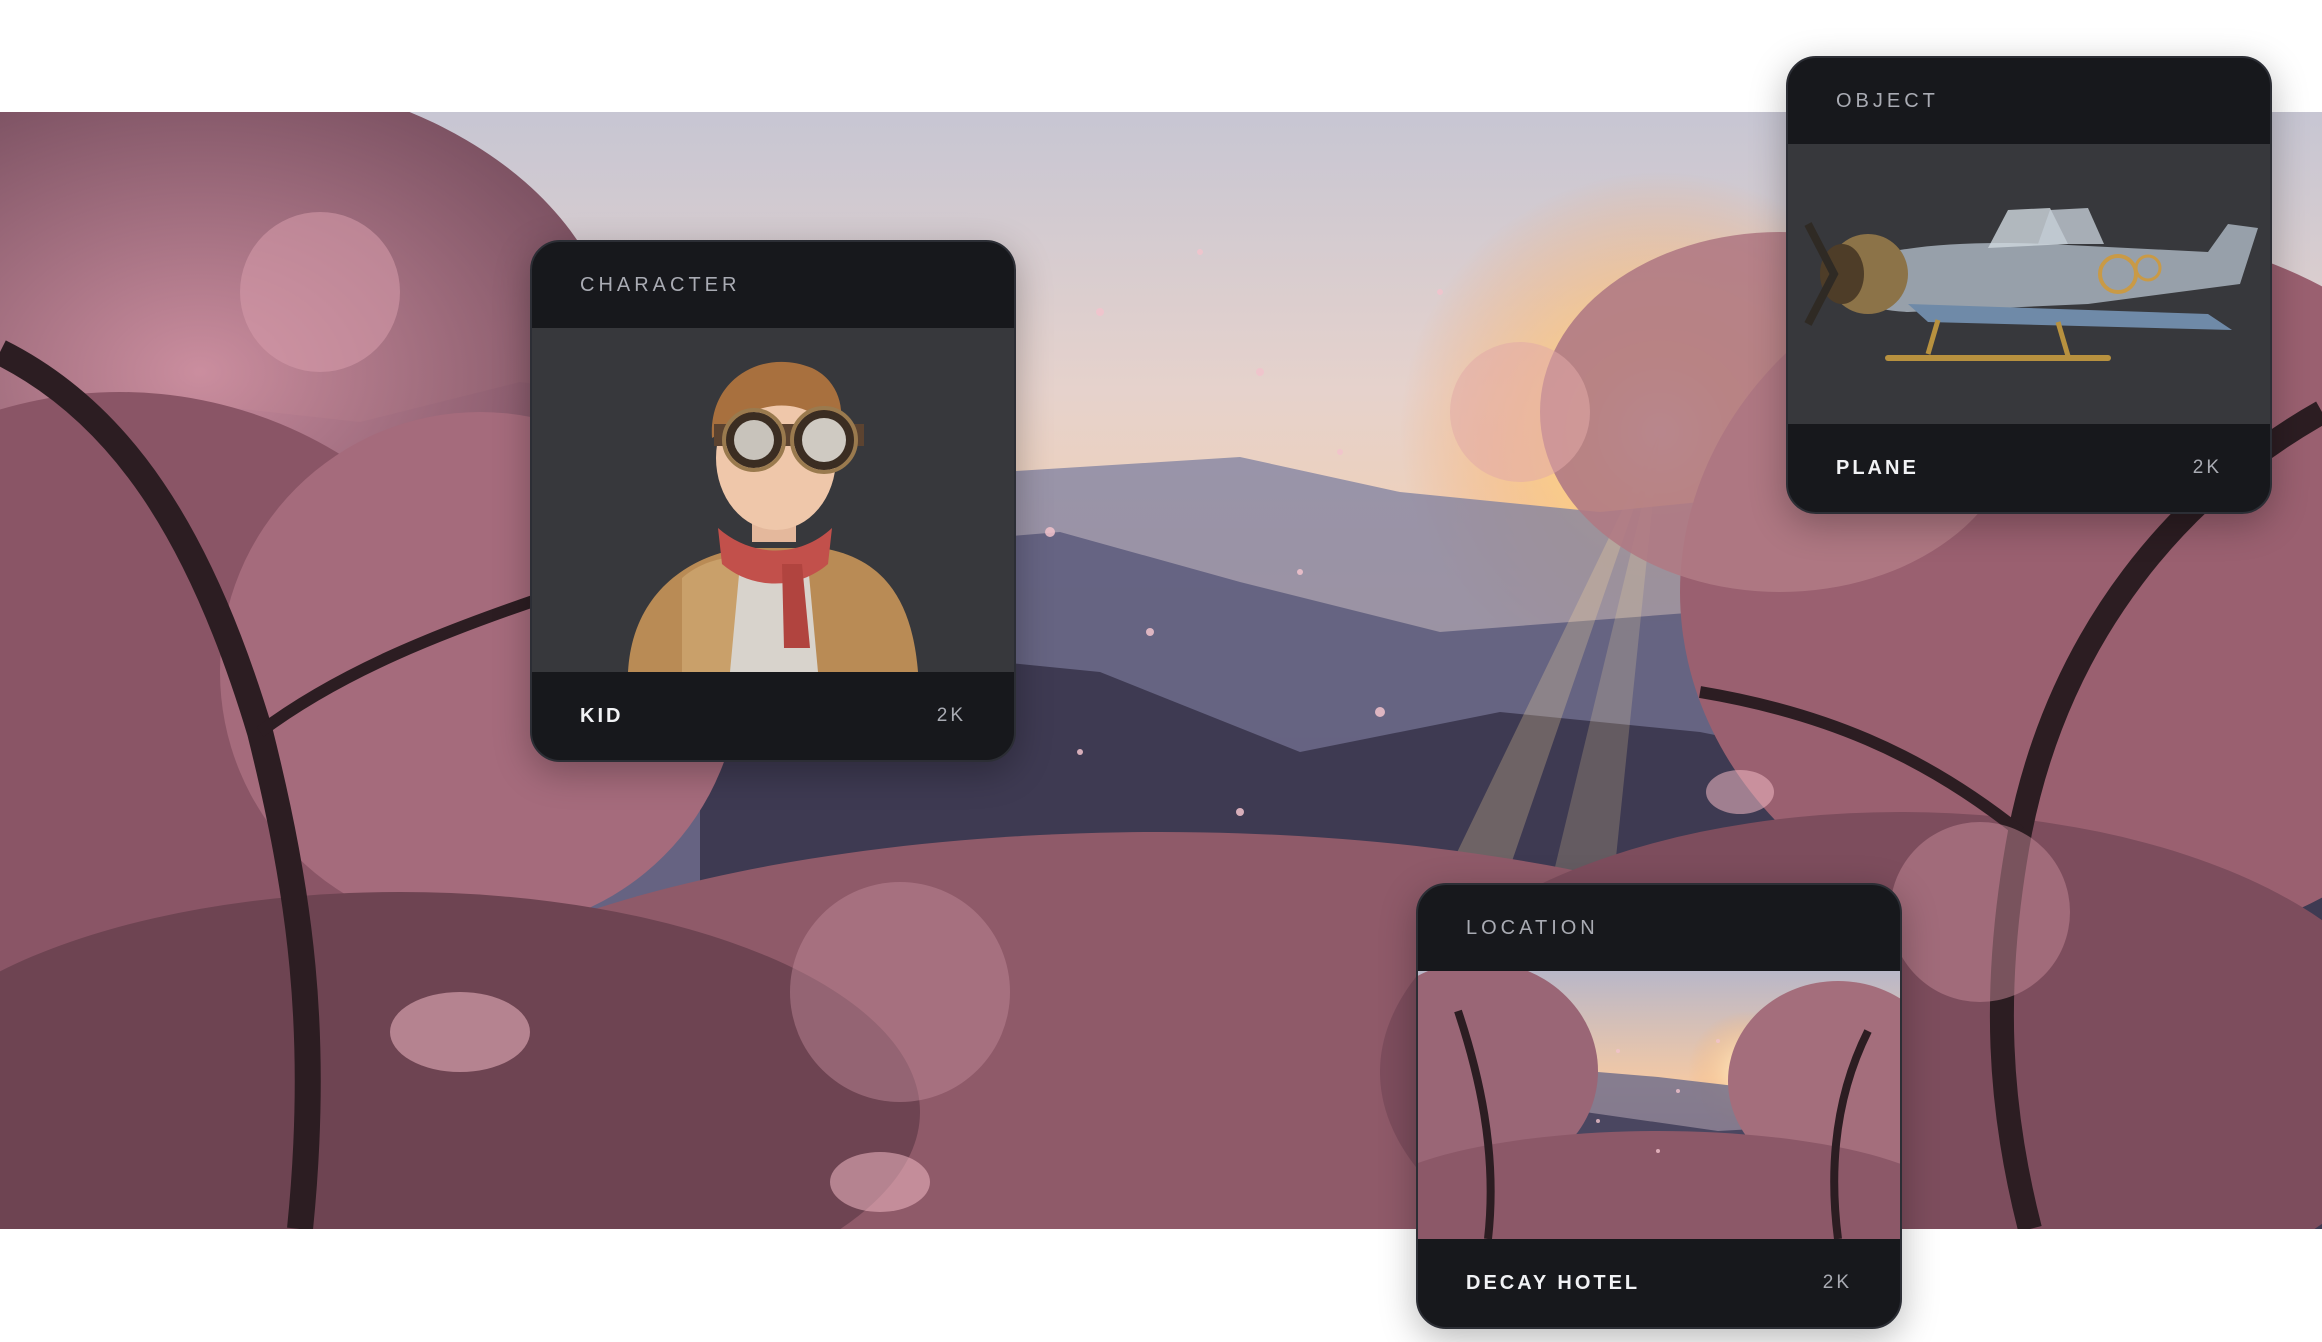  Describe the element at coordinates (1837, 1282) in the screenshot. I see `location-resolution-badge: 2K` at that location.